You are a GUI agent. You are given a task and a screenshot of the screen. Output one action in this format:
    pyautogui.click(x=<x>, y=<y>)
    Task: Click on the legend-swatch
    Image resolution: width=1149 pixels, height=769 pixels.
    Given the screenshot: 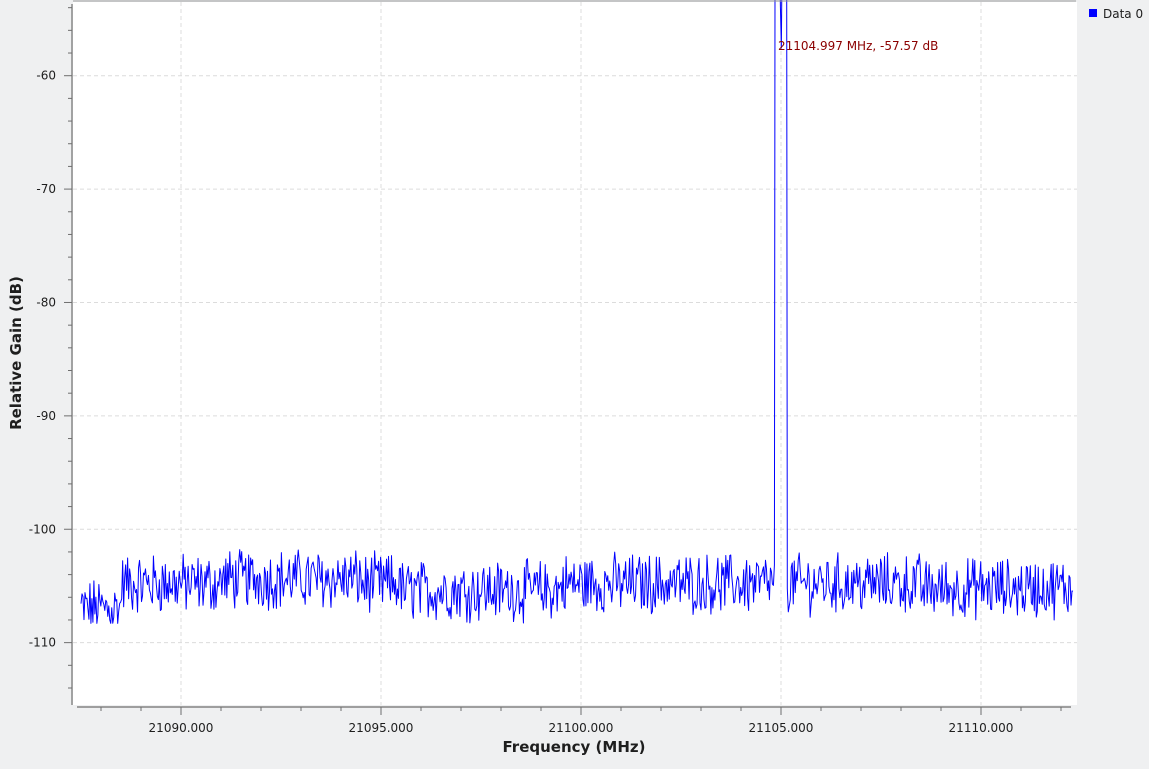 What is the action you would take?
    pyautogui.click(x=1093, y=13)
    